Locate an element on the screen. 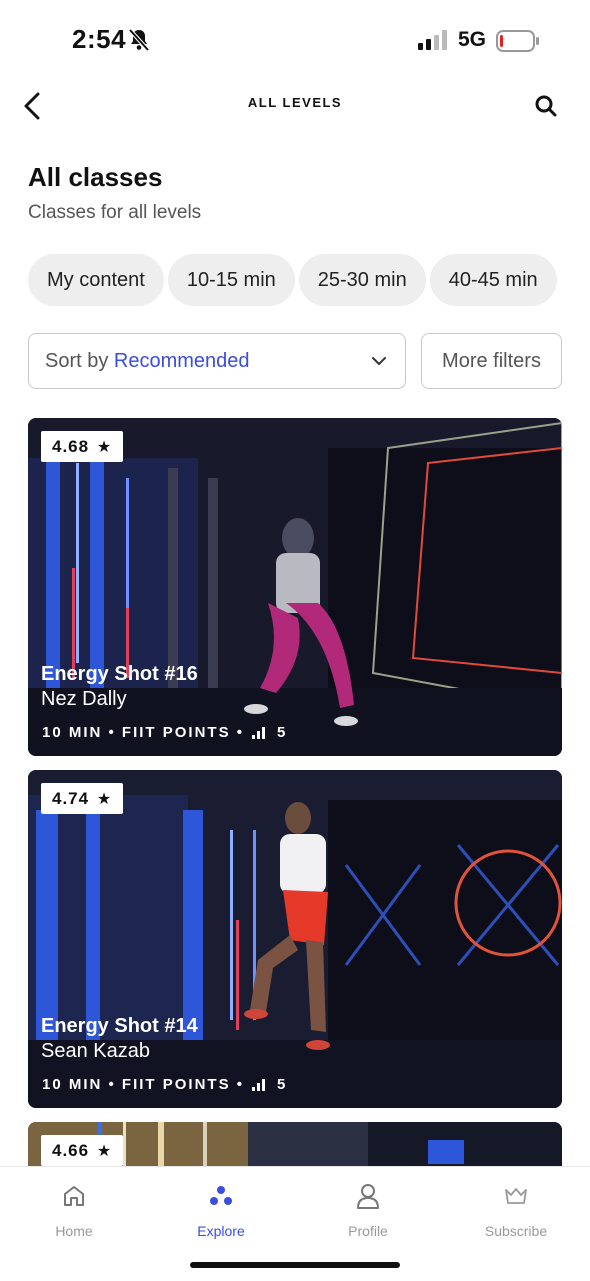 The width and height of the screenshot is (590, 1281). search-button is located at coordinates (546, 106).